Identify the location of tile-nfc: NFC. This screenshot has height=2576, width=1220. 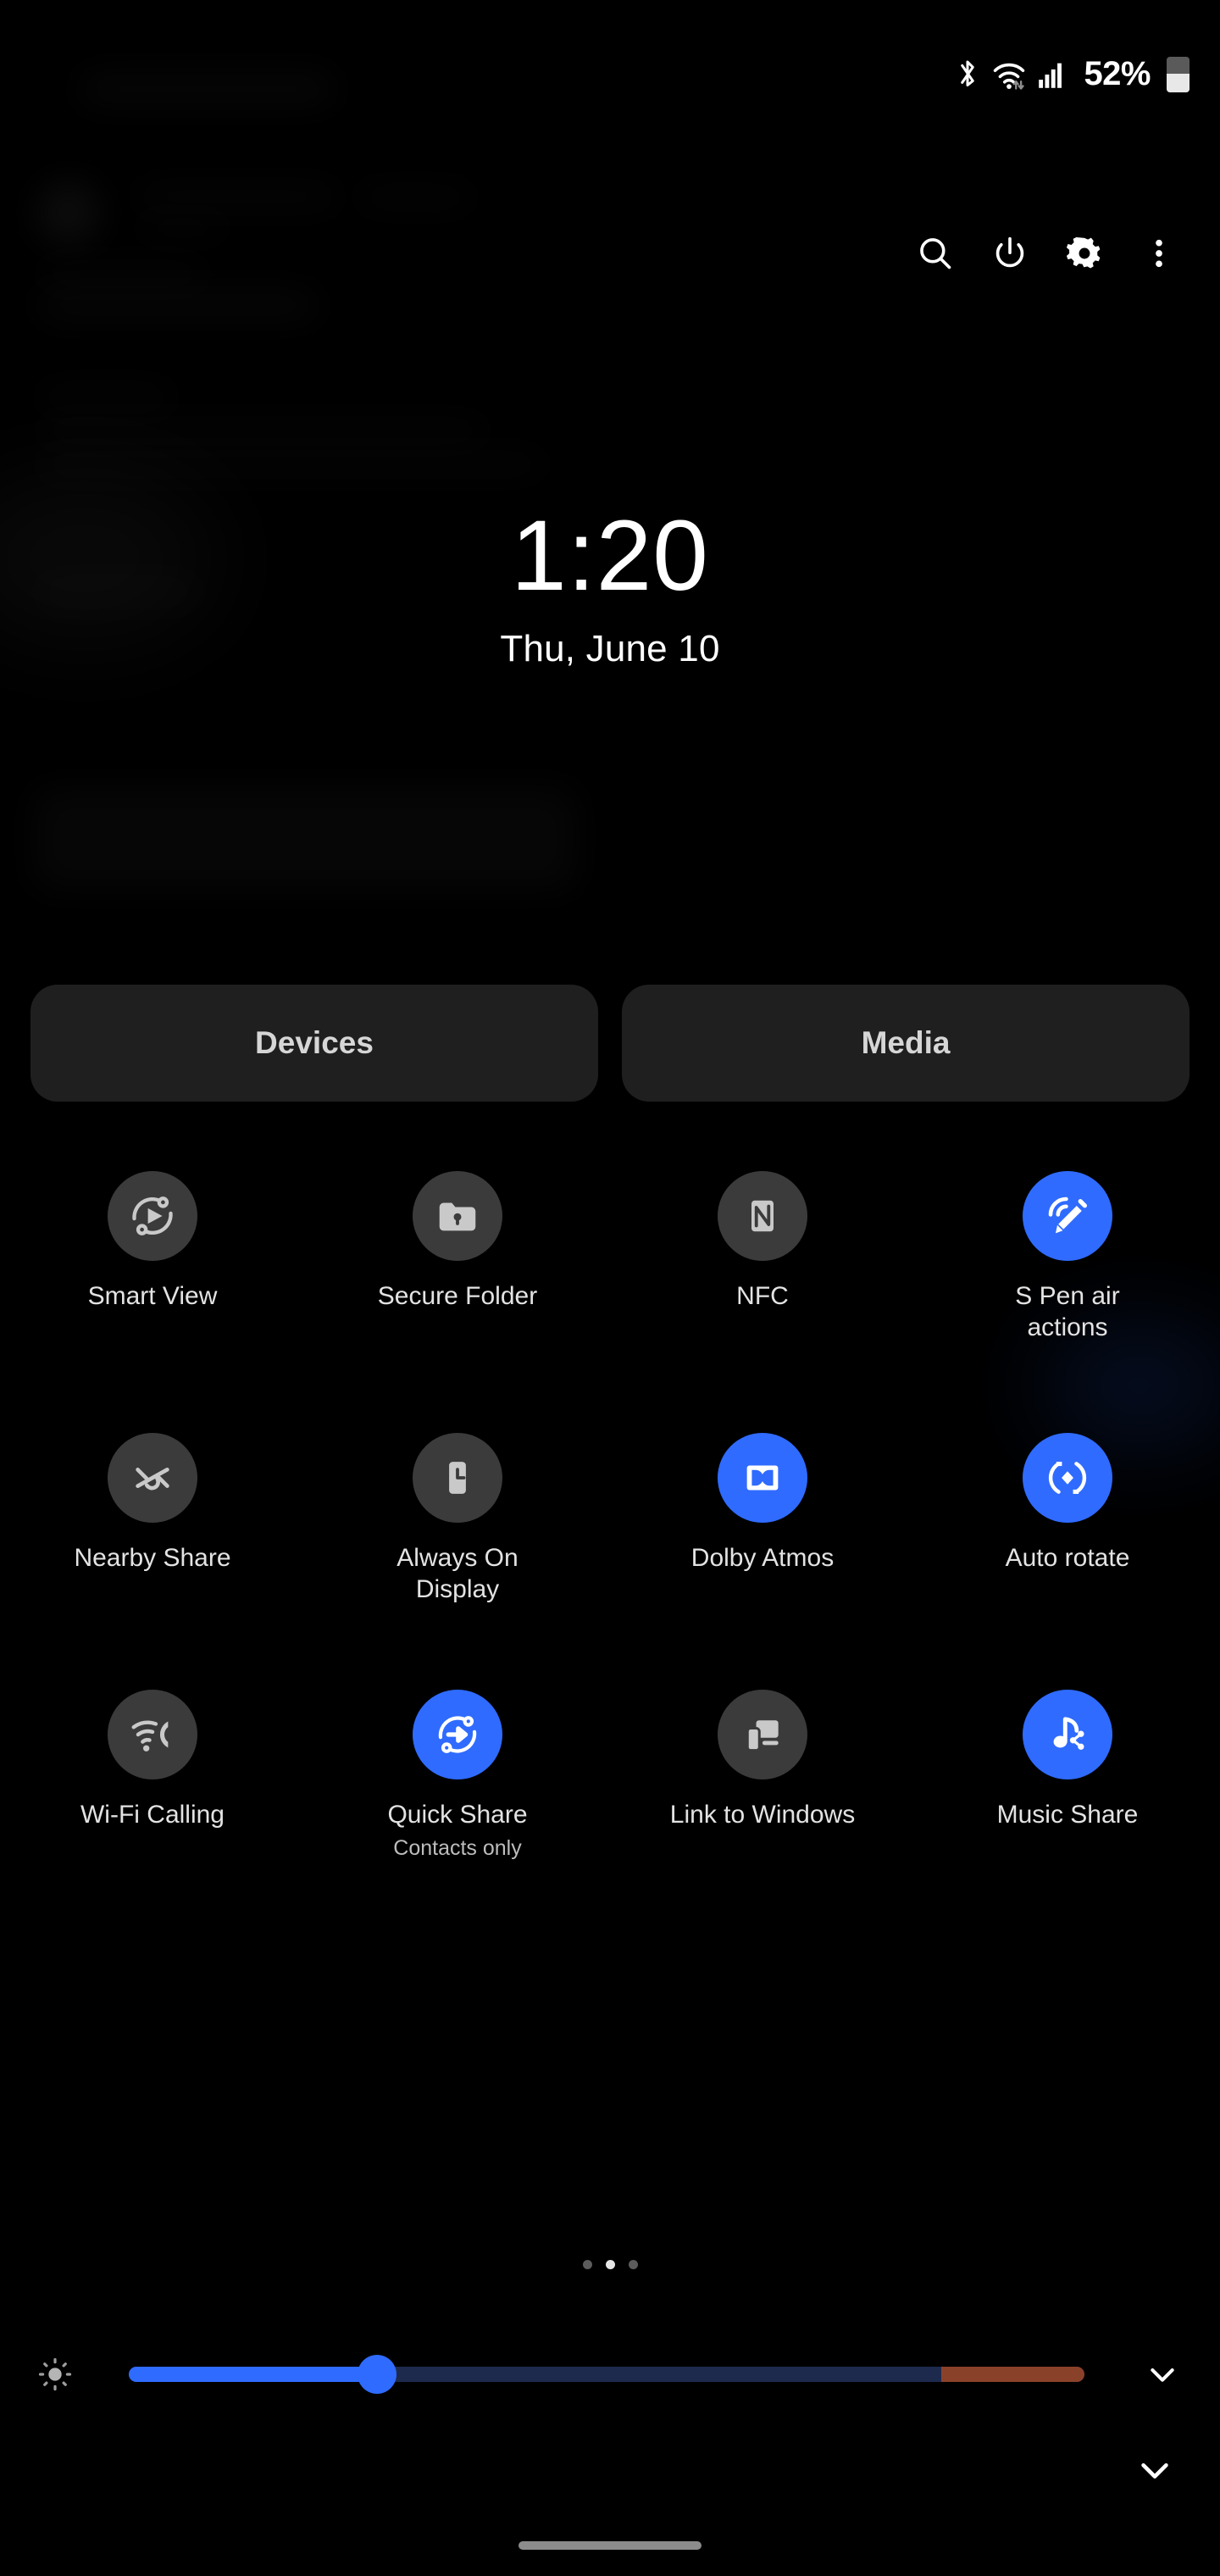
(762, 1257).